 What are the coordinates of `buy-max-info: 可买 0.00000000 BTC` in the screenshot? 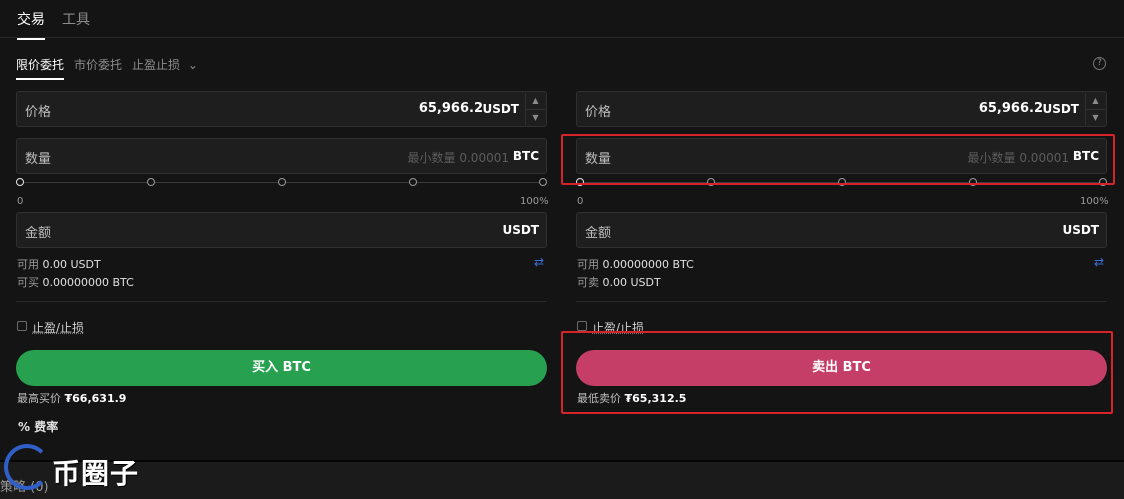 It's located at (75, 282).